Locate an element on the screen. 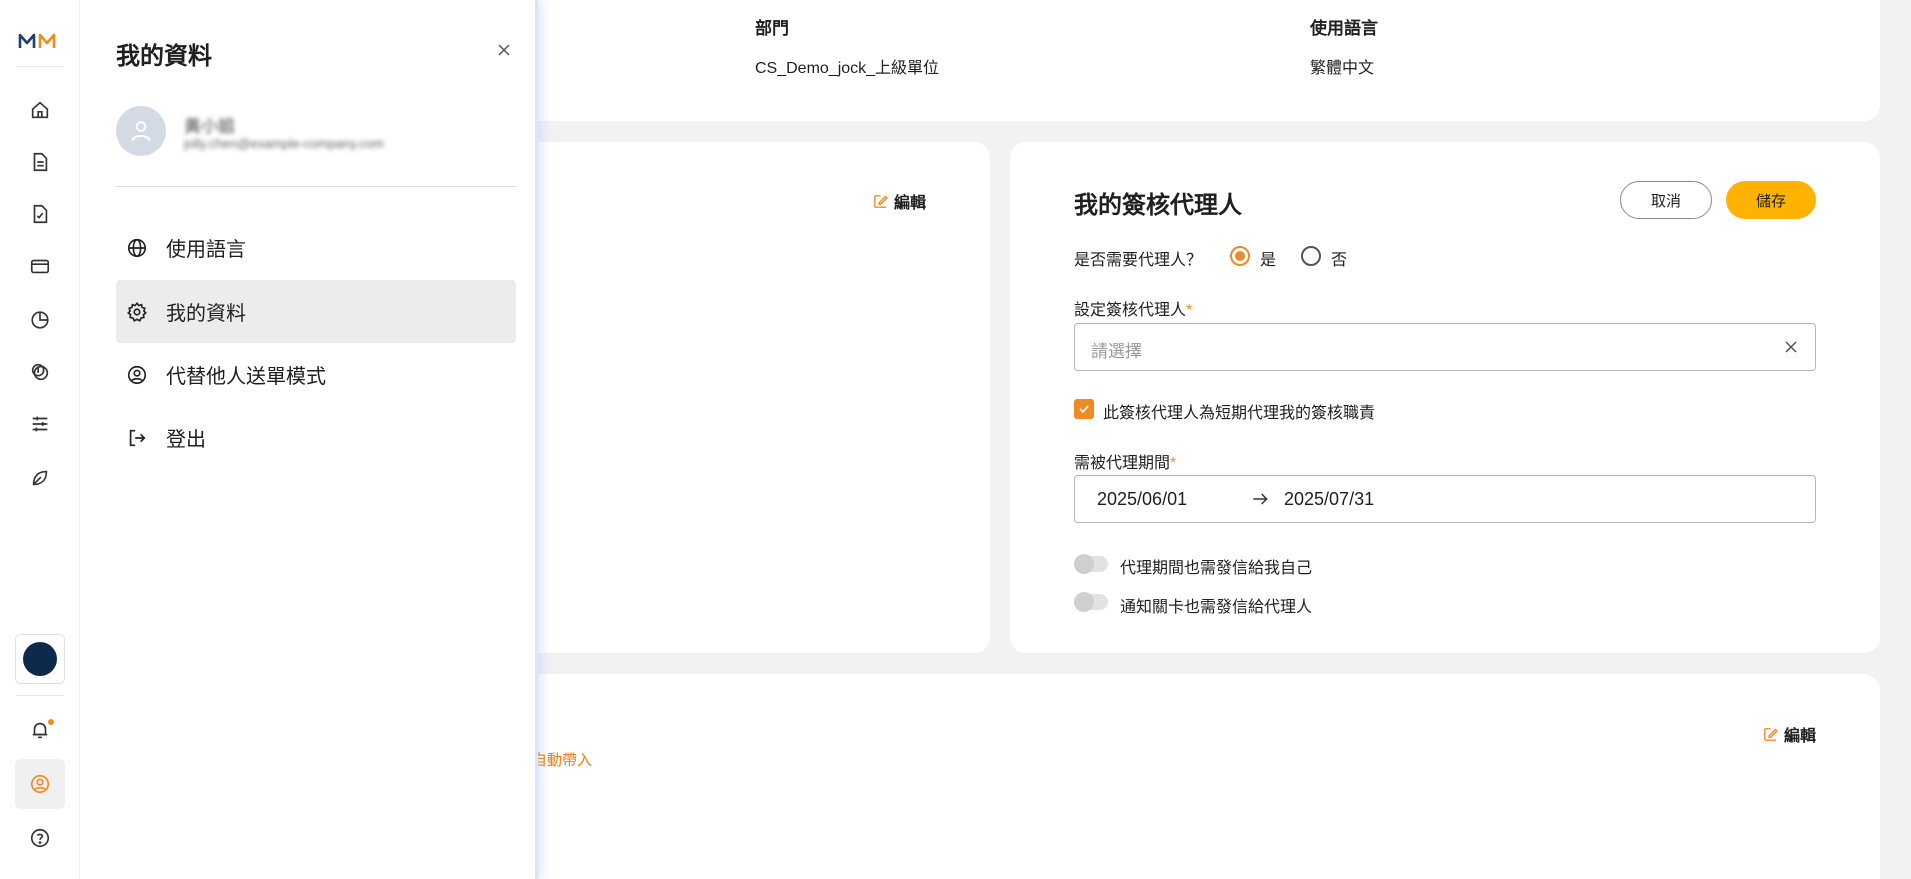  toggle-notify-self-label: 代理期間也需發信給我自己 is located at coordinates (1216, 568).